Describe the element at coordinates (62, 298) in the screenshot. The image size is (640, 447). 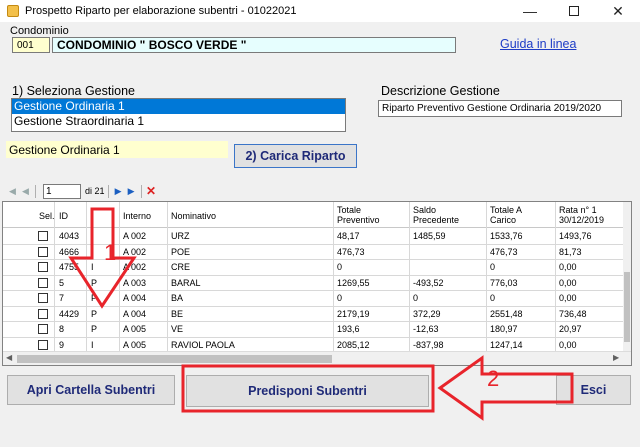
I see `cell-id: 7` at that location.